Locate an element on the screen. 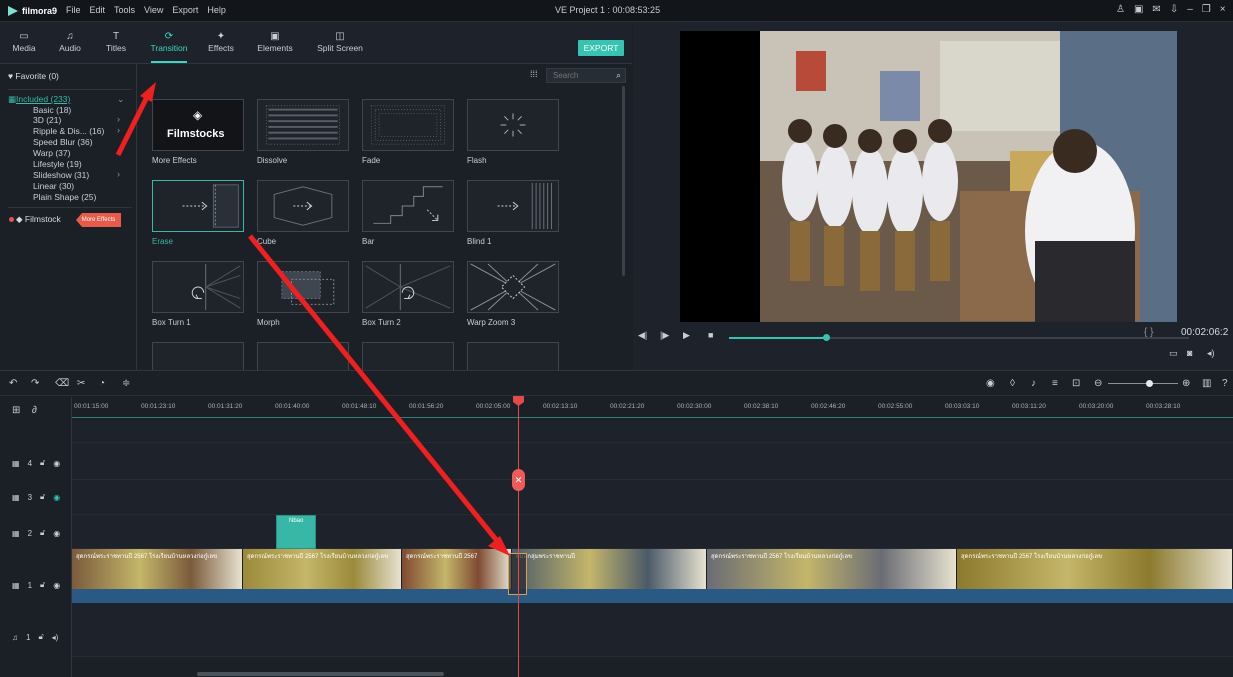 The width and height of the screenshot is (1233, 677). menu-tools: Tools is located at coordinates (124, 10).